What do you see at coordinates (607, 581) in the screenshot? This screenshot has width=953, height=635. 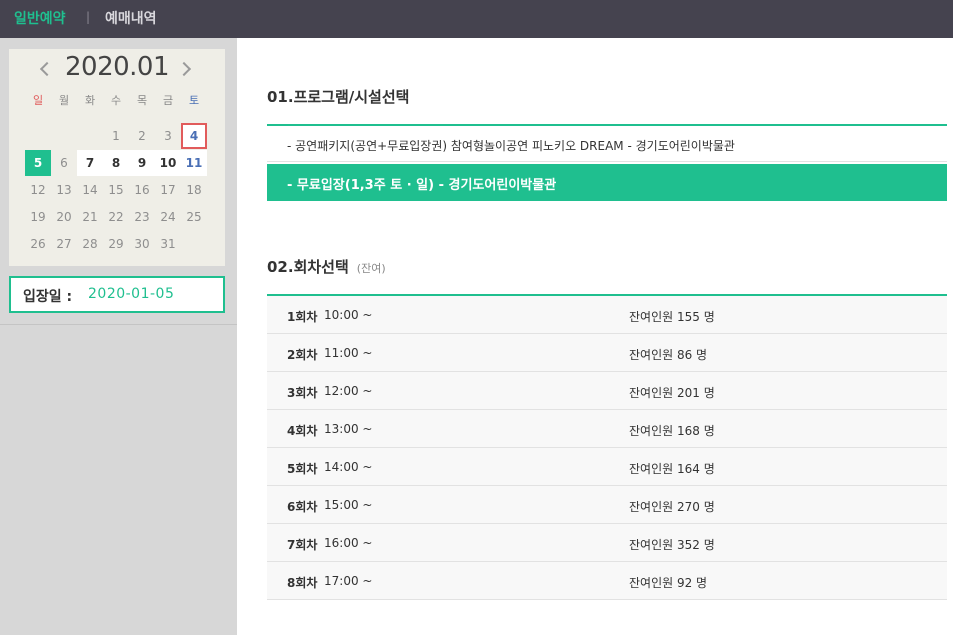 I see `session-row: 8회차 17:00 ~ 잔여인원 92 명` at bounding box center [607, 581].